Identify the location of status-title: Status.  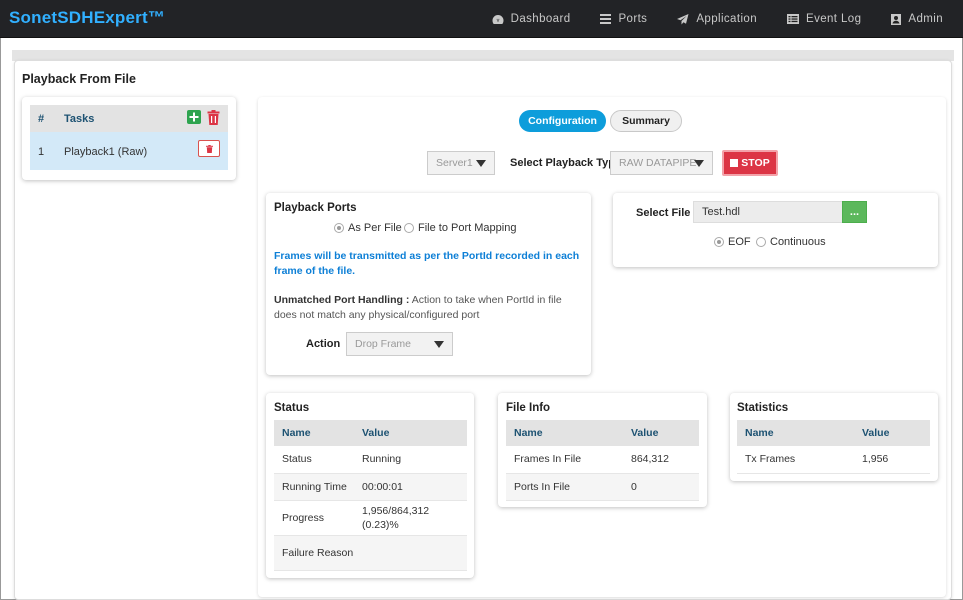
(292, 408).